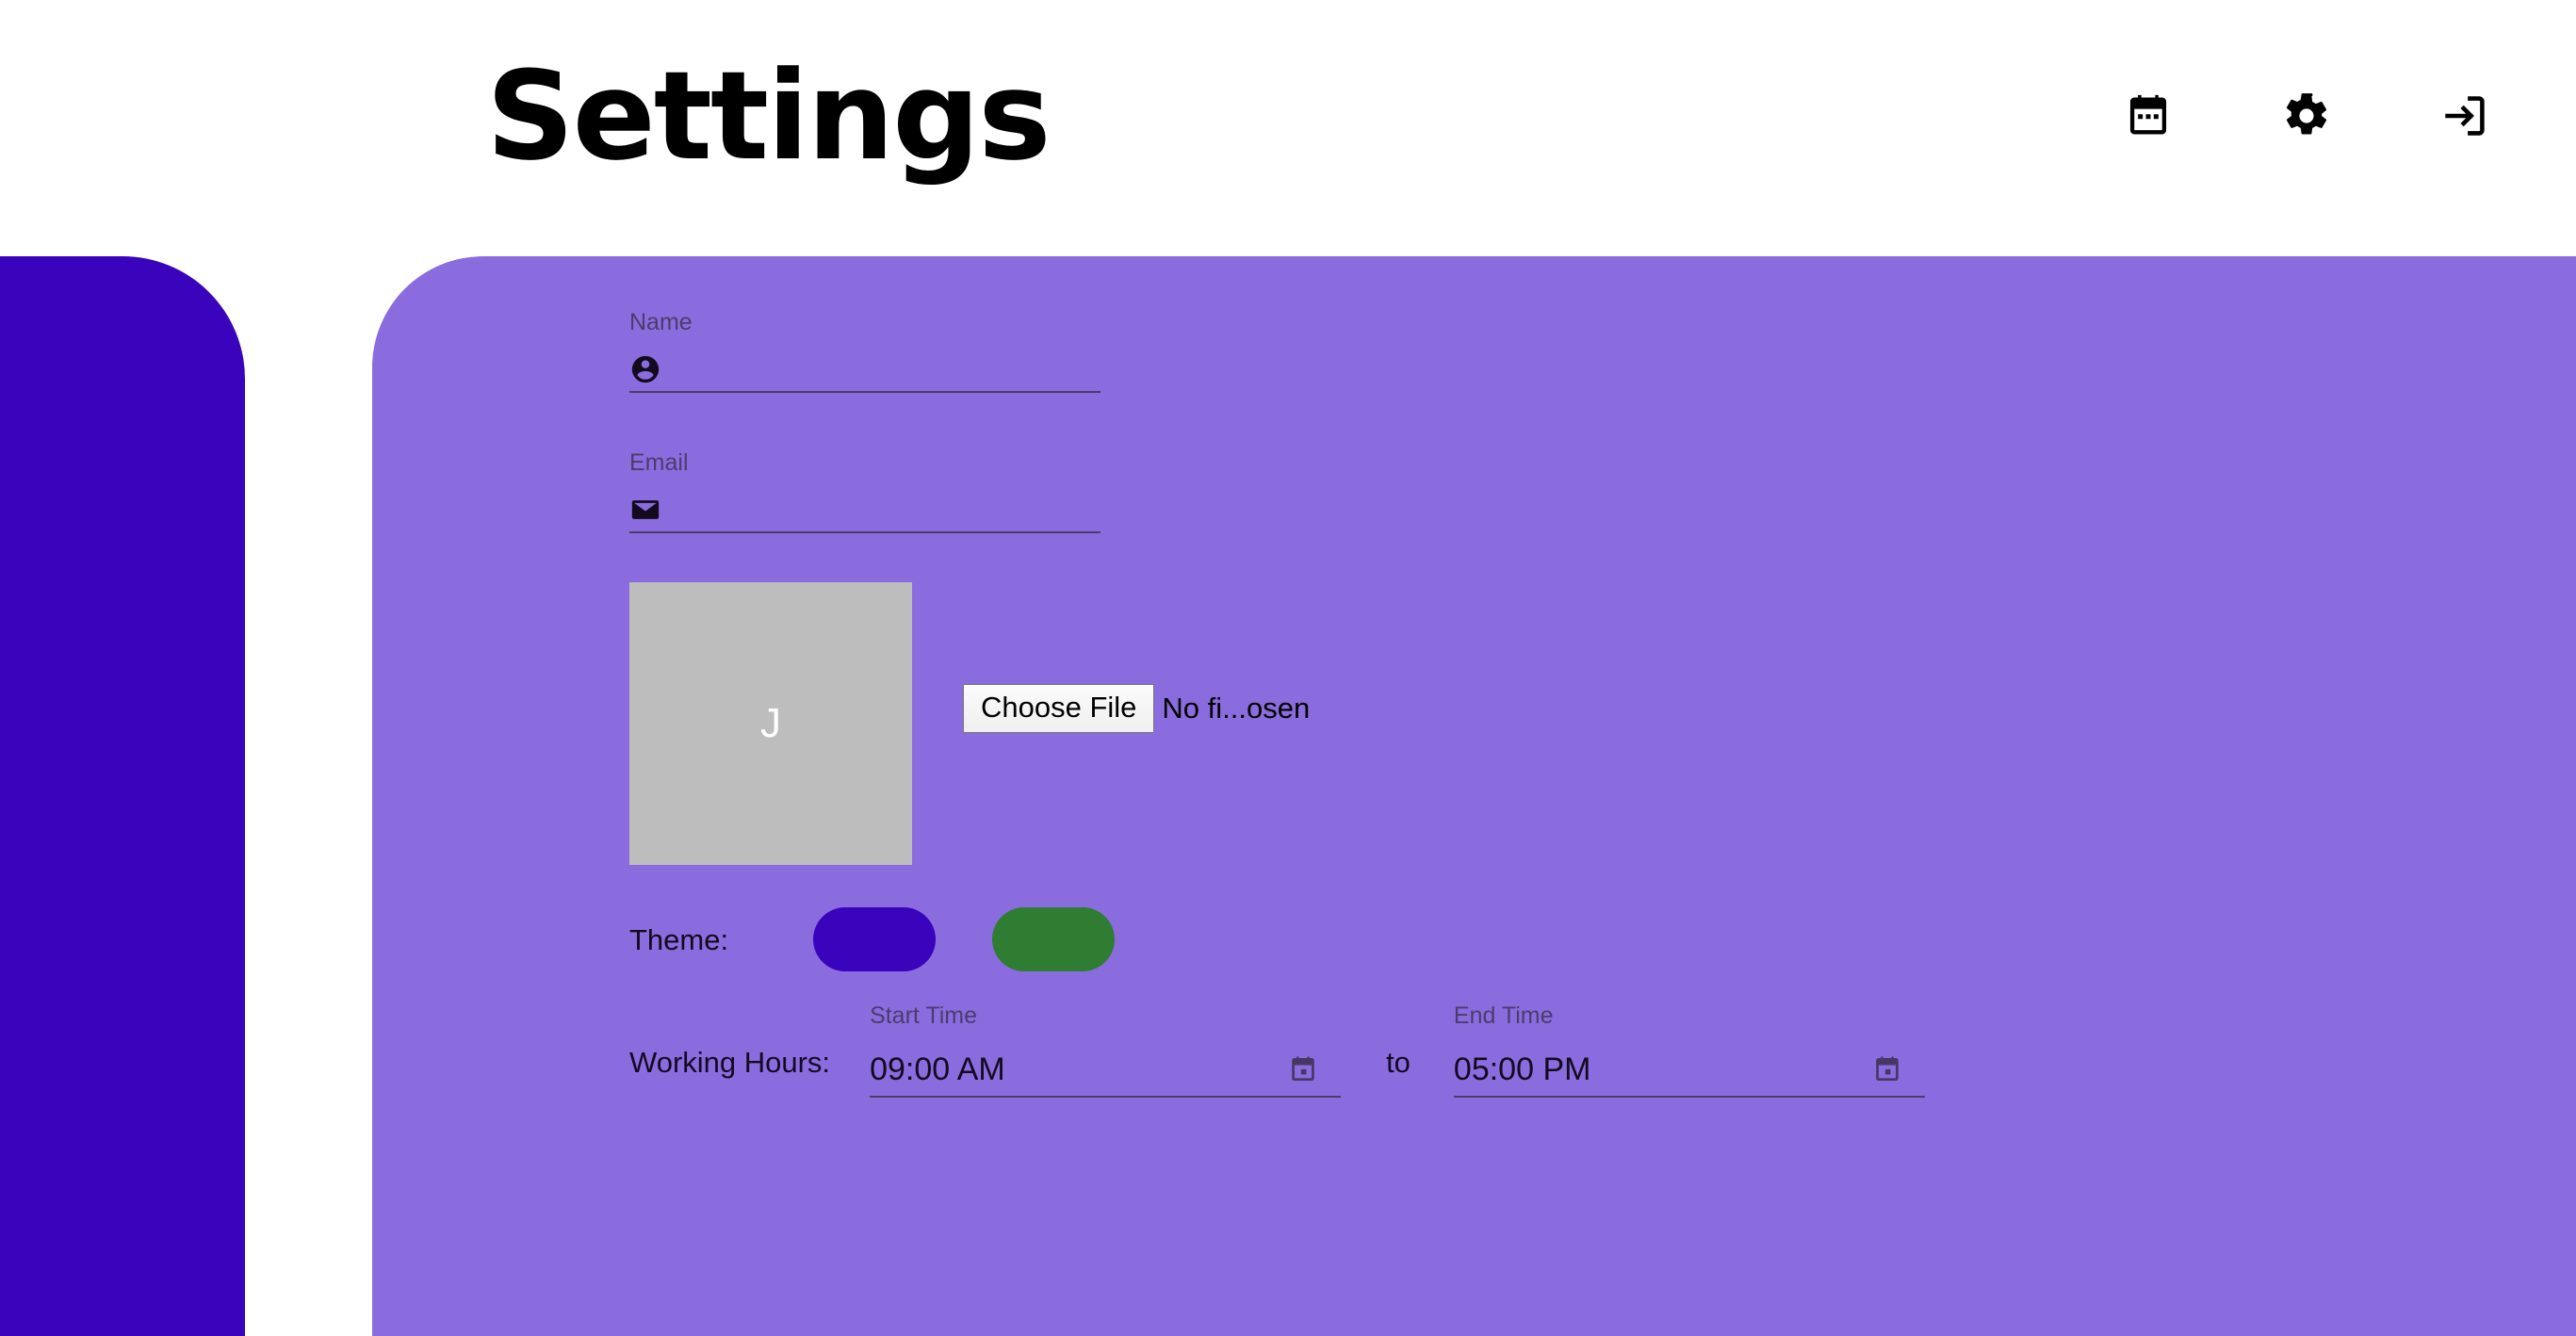  Describe the element at coordinates (881, 510) in the screenshot. I see `email-input` at that location.